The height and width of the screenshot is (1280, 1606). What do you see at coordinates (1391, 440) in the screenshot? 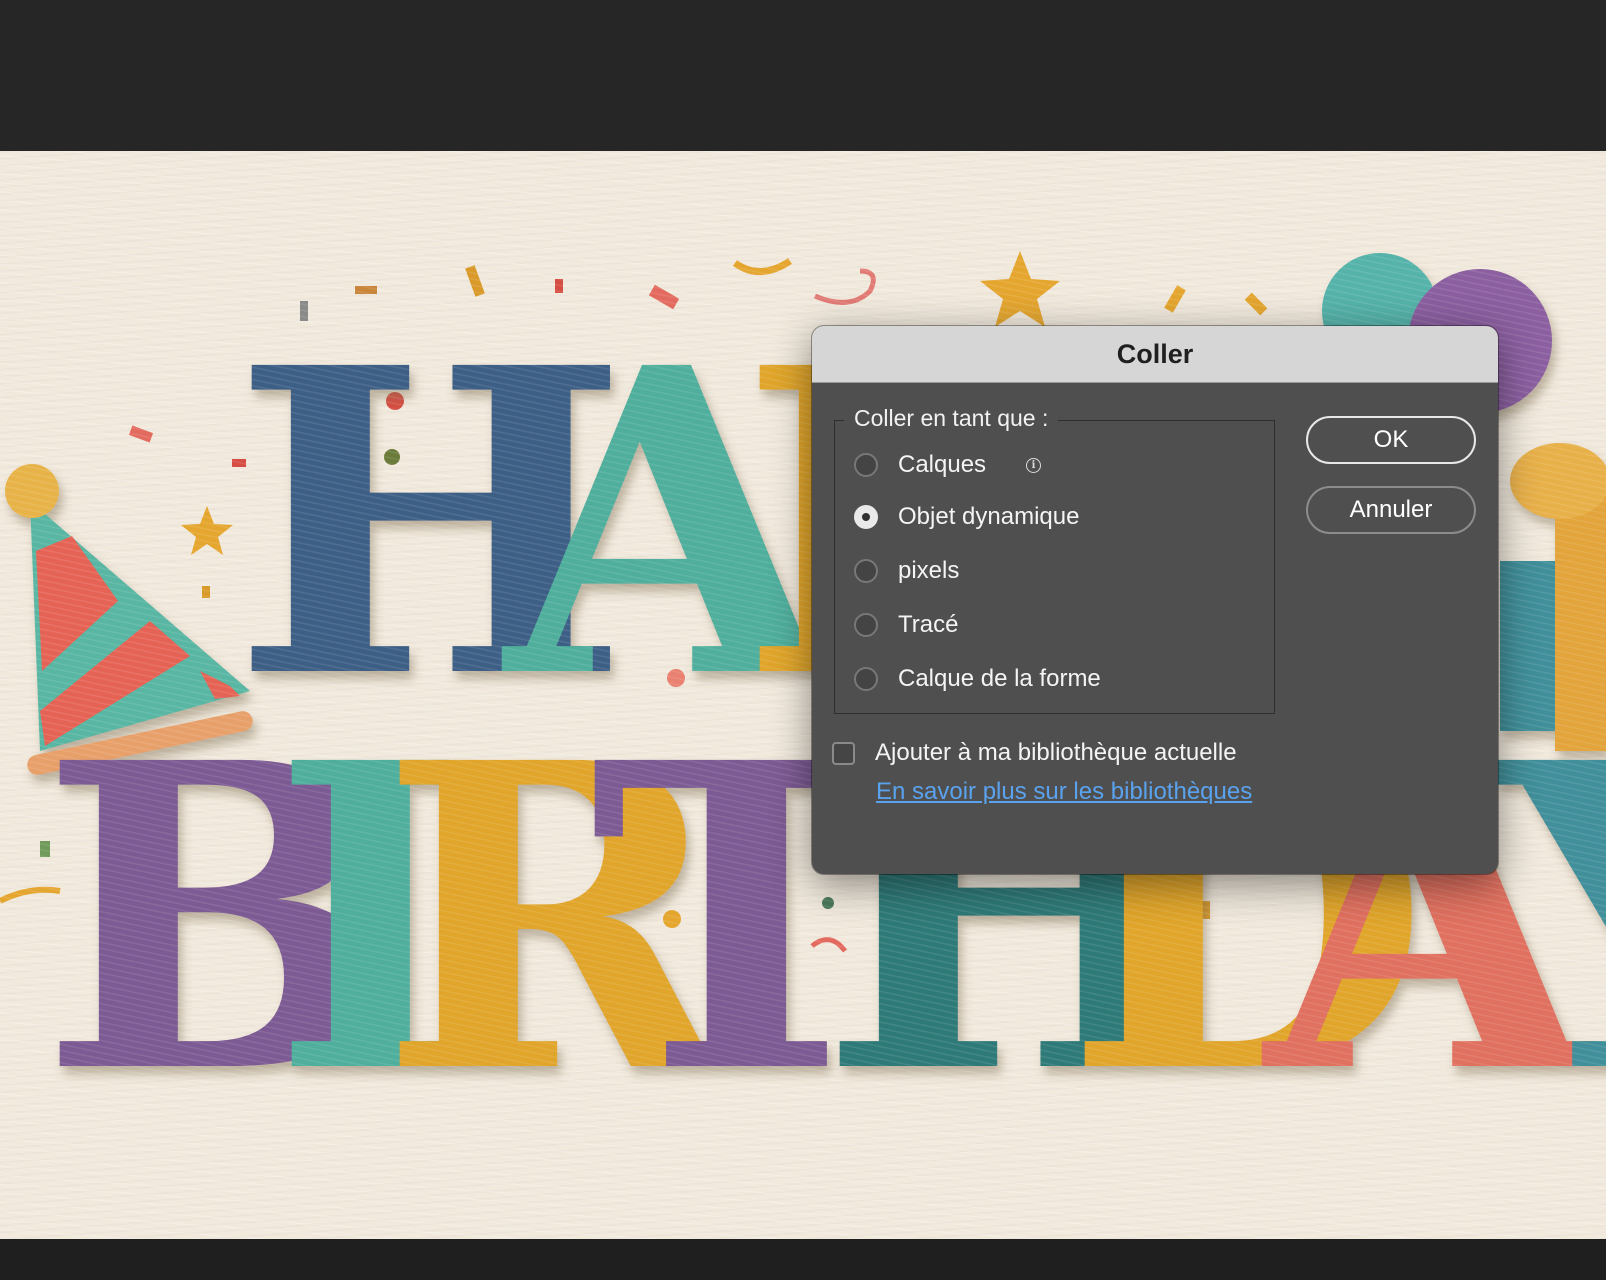
I see `ok-button: OK` at bounding box center [1391, 440].